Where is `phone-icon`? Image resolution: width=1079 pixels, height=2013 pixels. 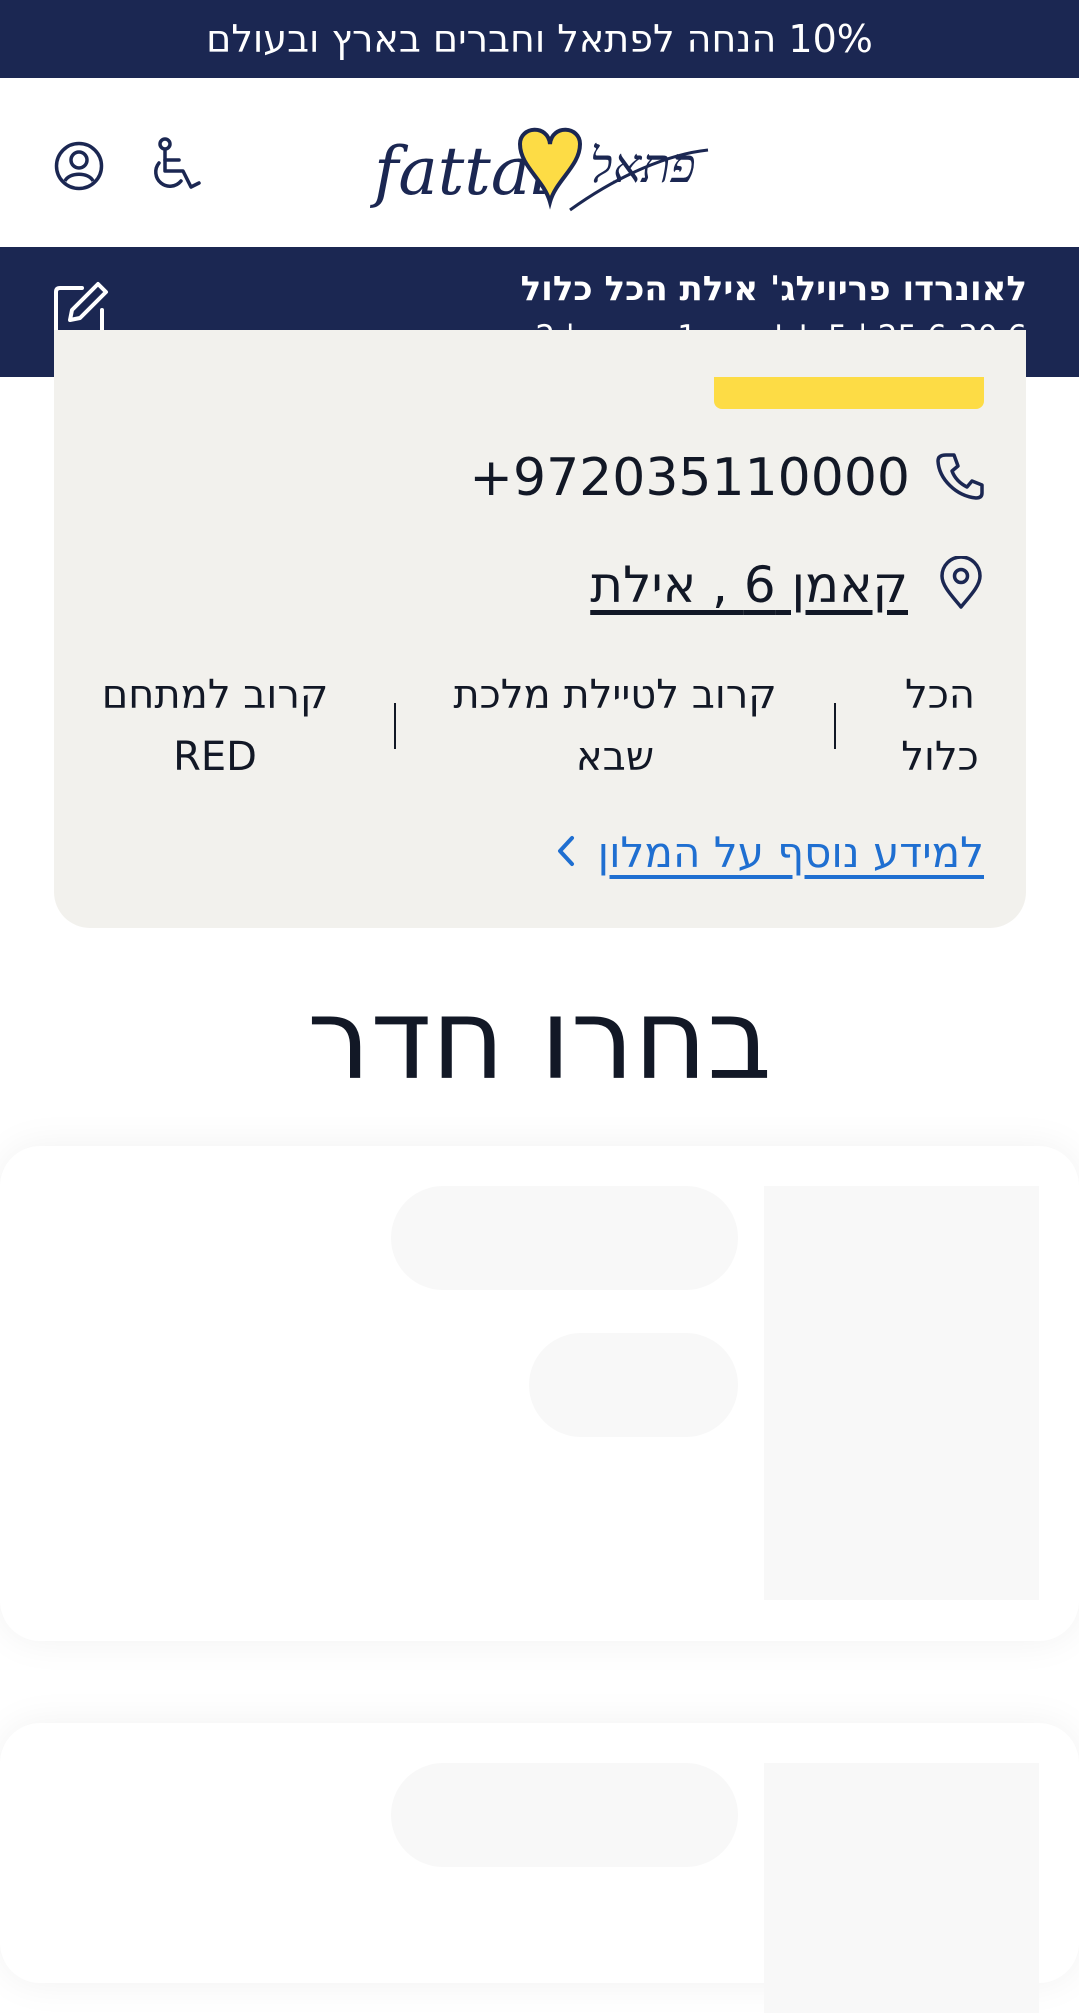 phone-icon is located at coordinates (959, 478).